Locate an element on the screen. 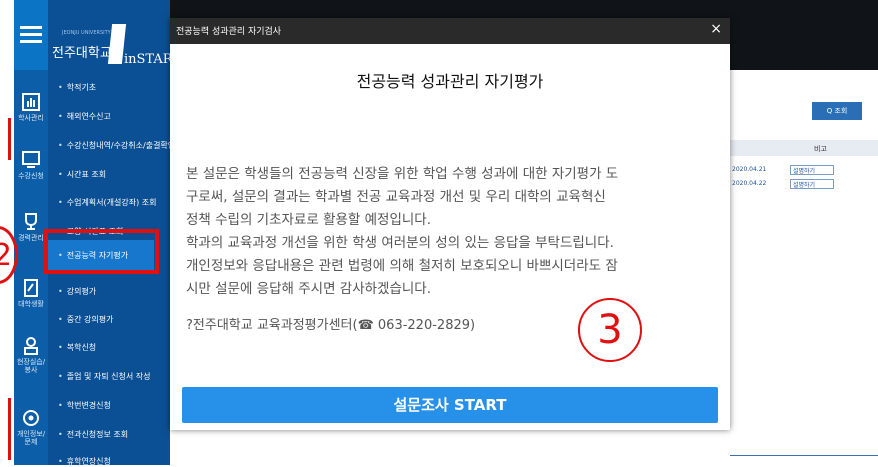 Image resolution: width=878 pixels, height=467 pixels. rail-item-personal: 개인정보/문제 is located at coordinates (31, 427).